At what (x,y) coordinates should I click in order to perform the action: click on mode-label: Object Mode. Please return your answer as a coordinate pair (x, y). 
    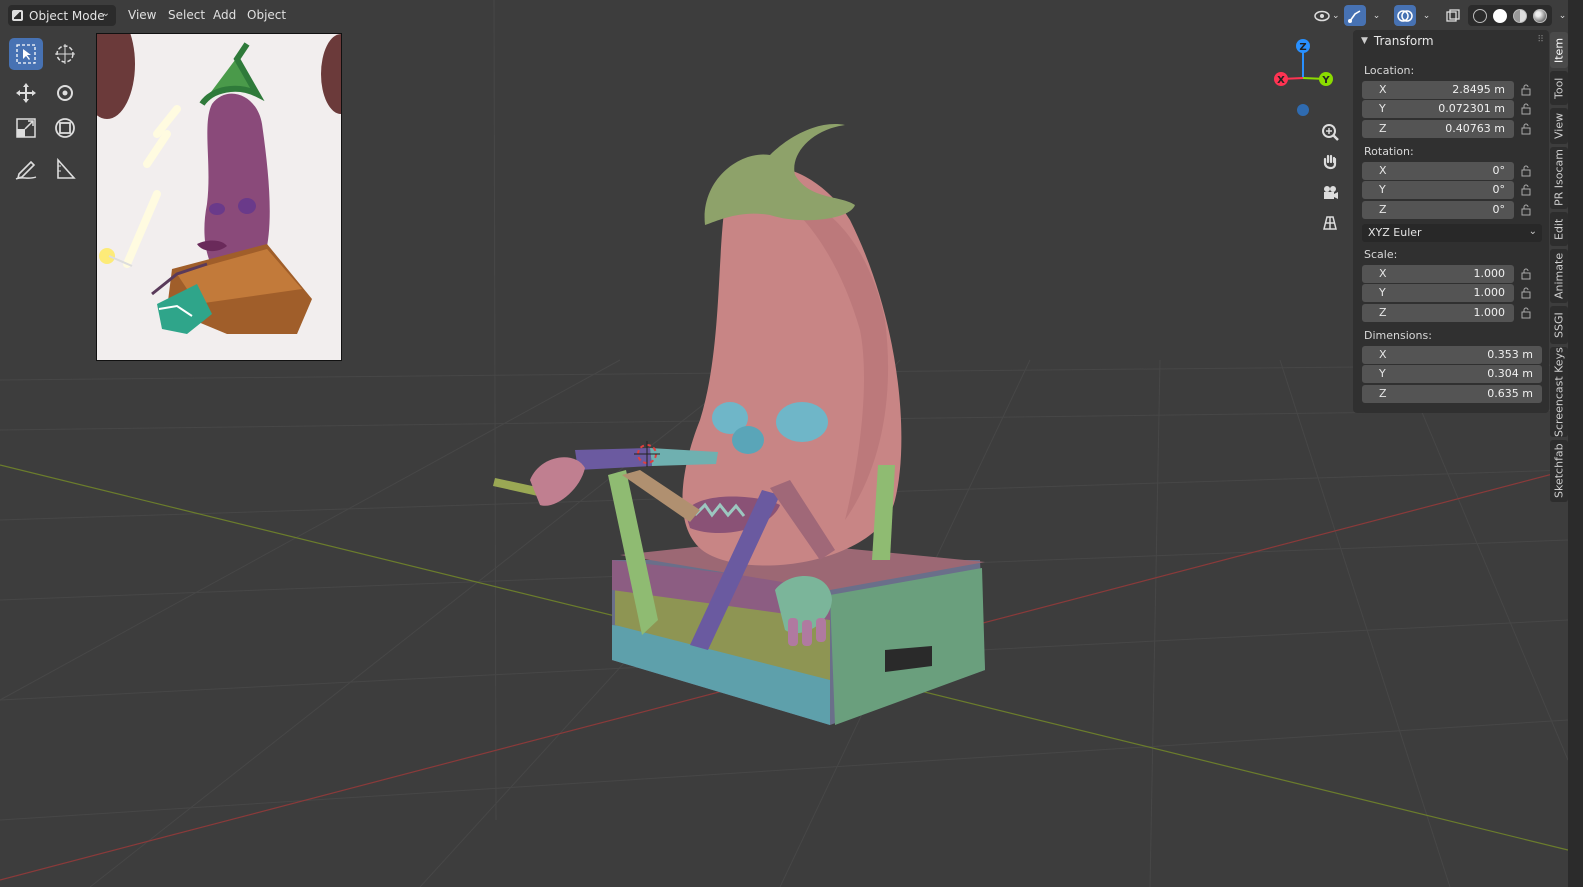
    Looking at the image, I should click on (67, 15).